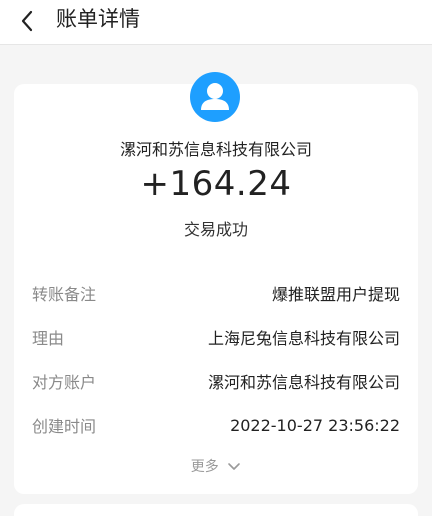 Image resolution: width=432 pixels, height=516 pixels. Describe the element at coordinates (335, 294) in the screenshot. I see `detail-value: 爆推联盟用户提现` at that location.